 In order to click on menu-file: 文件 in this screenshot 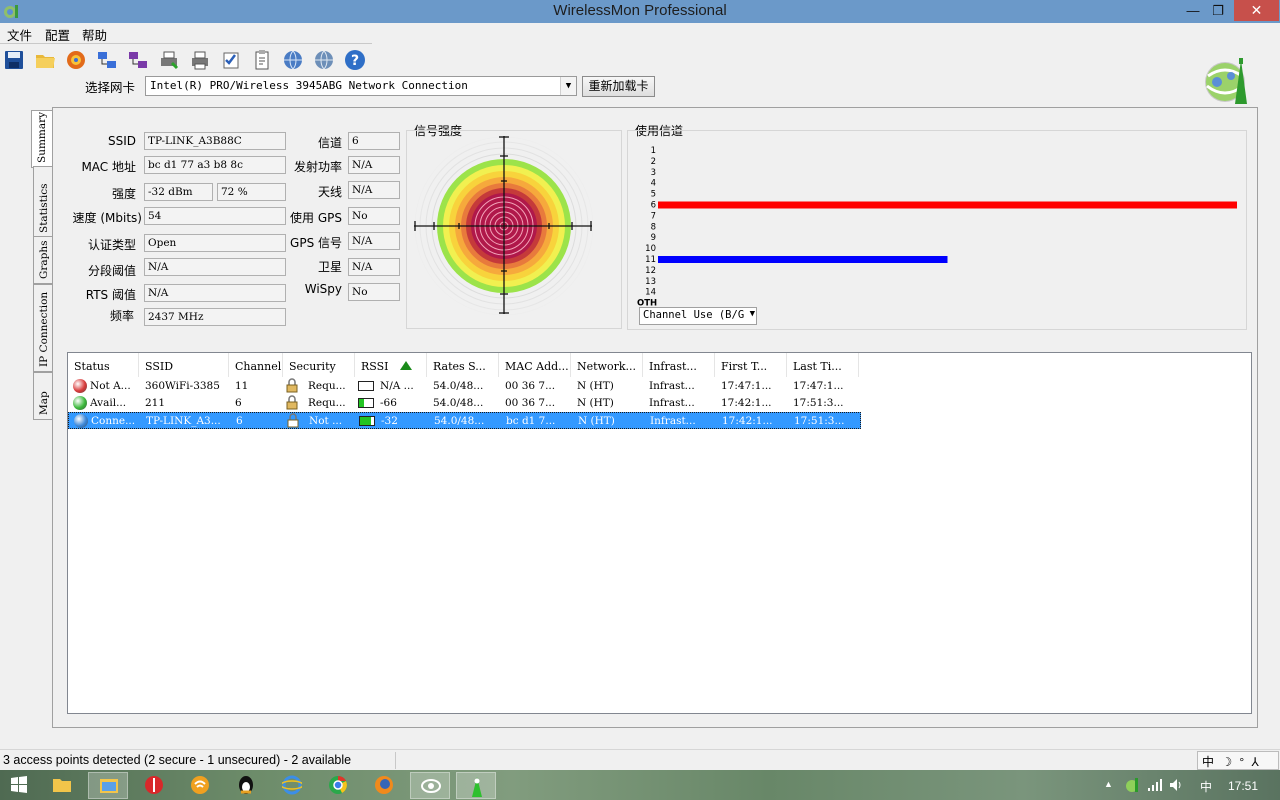, I will do `click(19, 34)`.